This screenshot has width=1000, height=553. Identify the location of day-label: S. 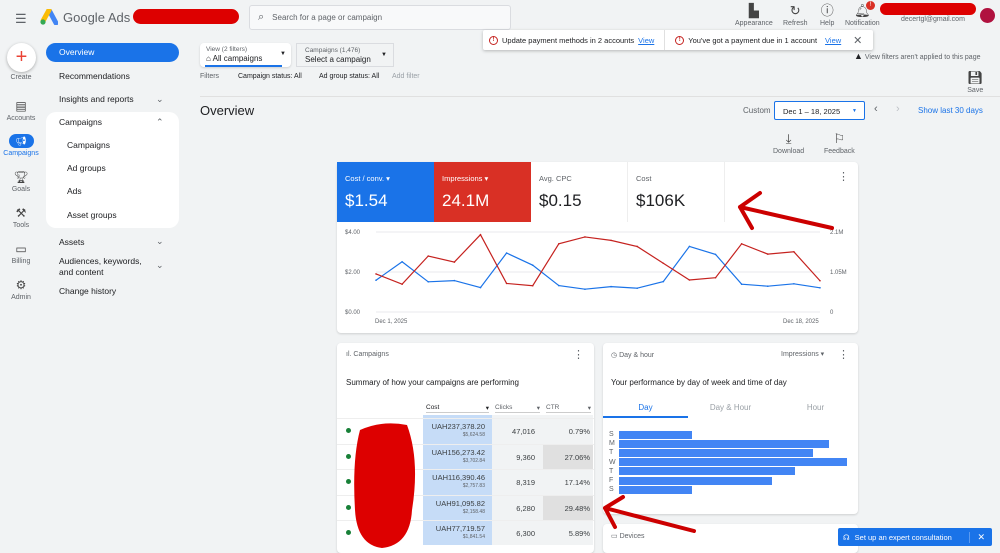
(611, 435).